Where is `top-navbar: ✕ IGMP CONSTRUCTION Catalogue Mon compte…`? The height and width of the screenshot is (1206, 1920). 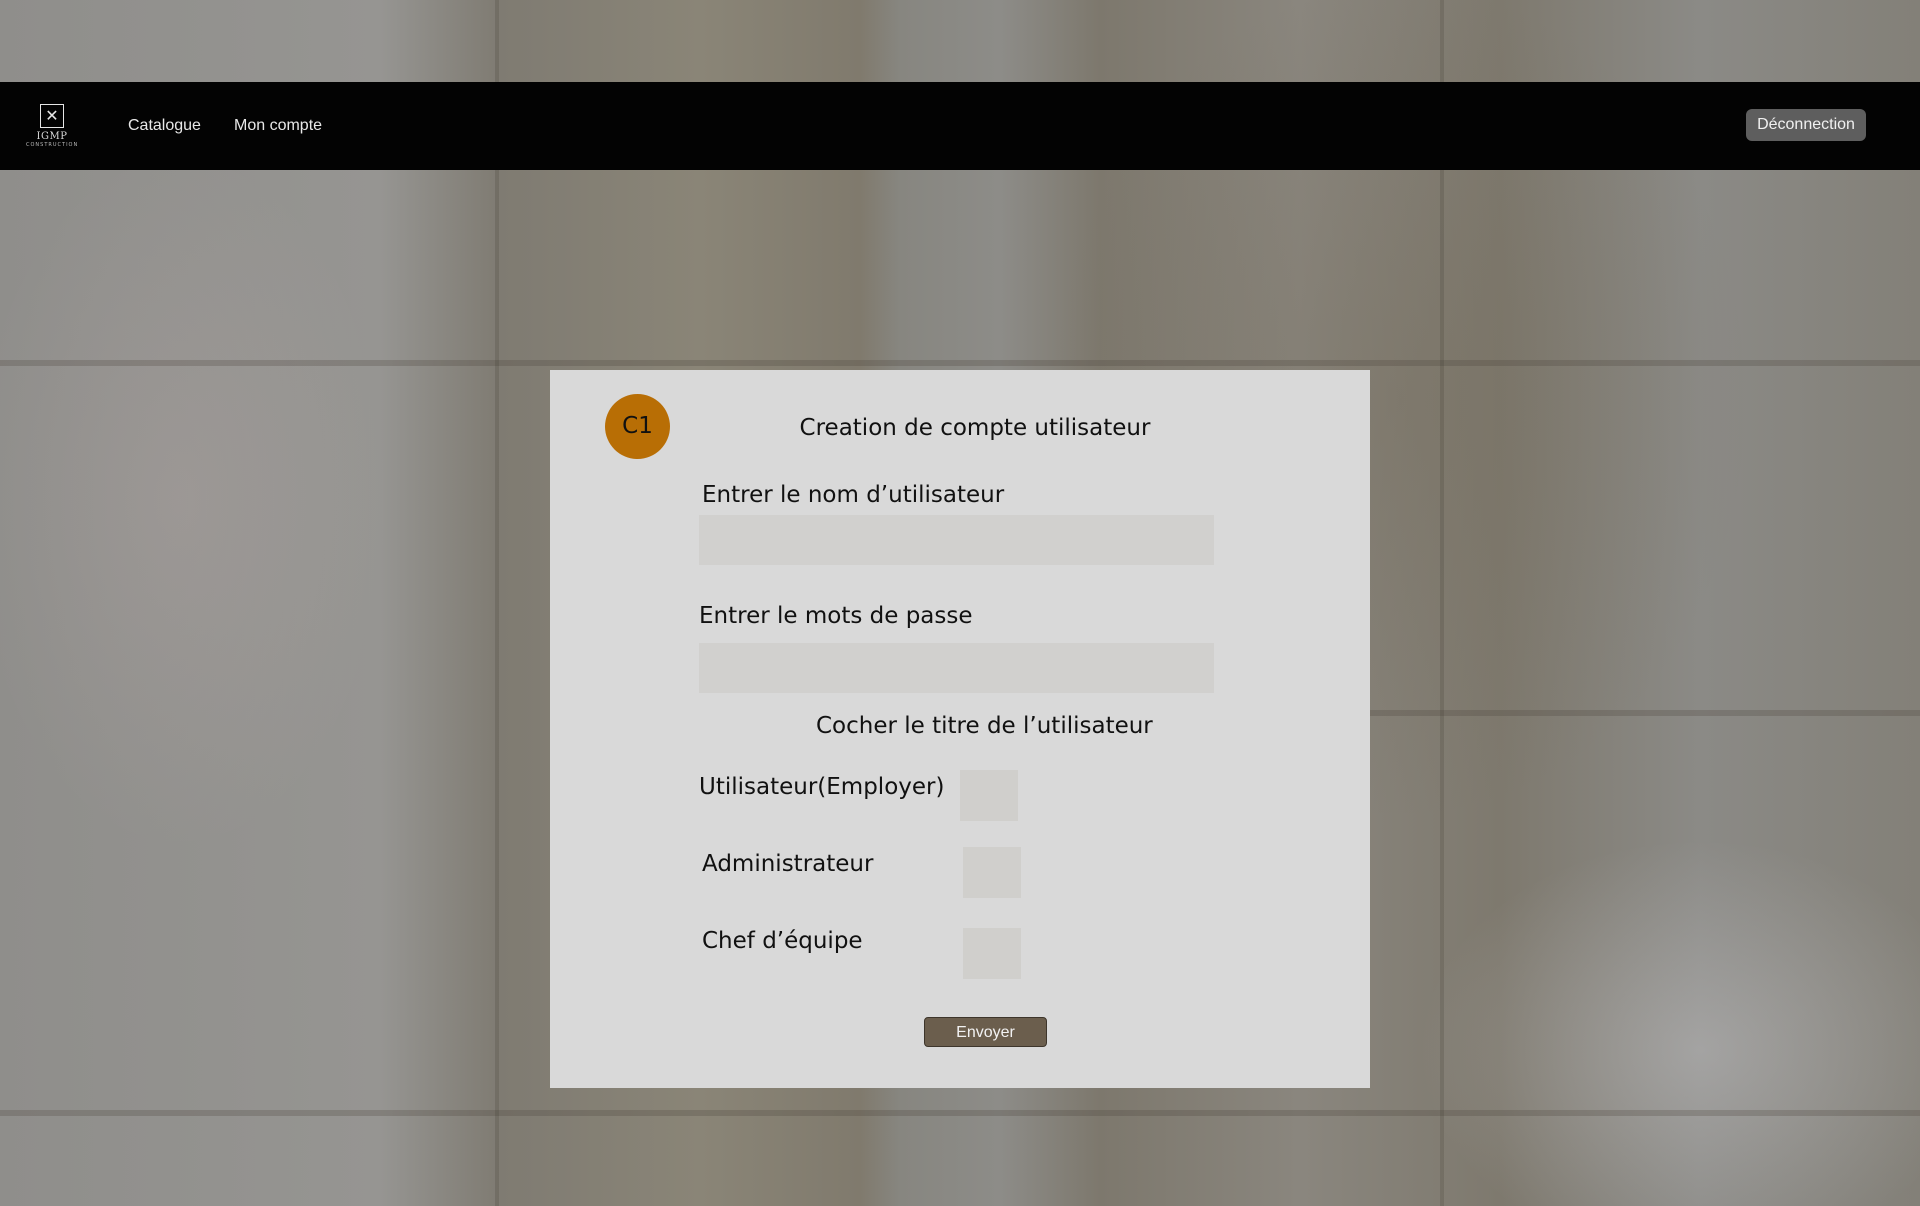 top-navbar: ✕ IGMP CONSTRUCTION Catalogue Mon compte… is located at coordinates (960, 126).